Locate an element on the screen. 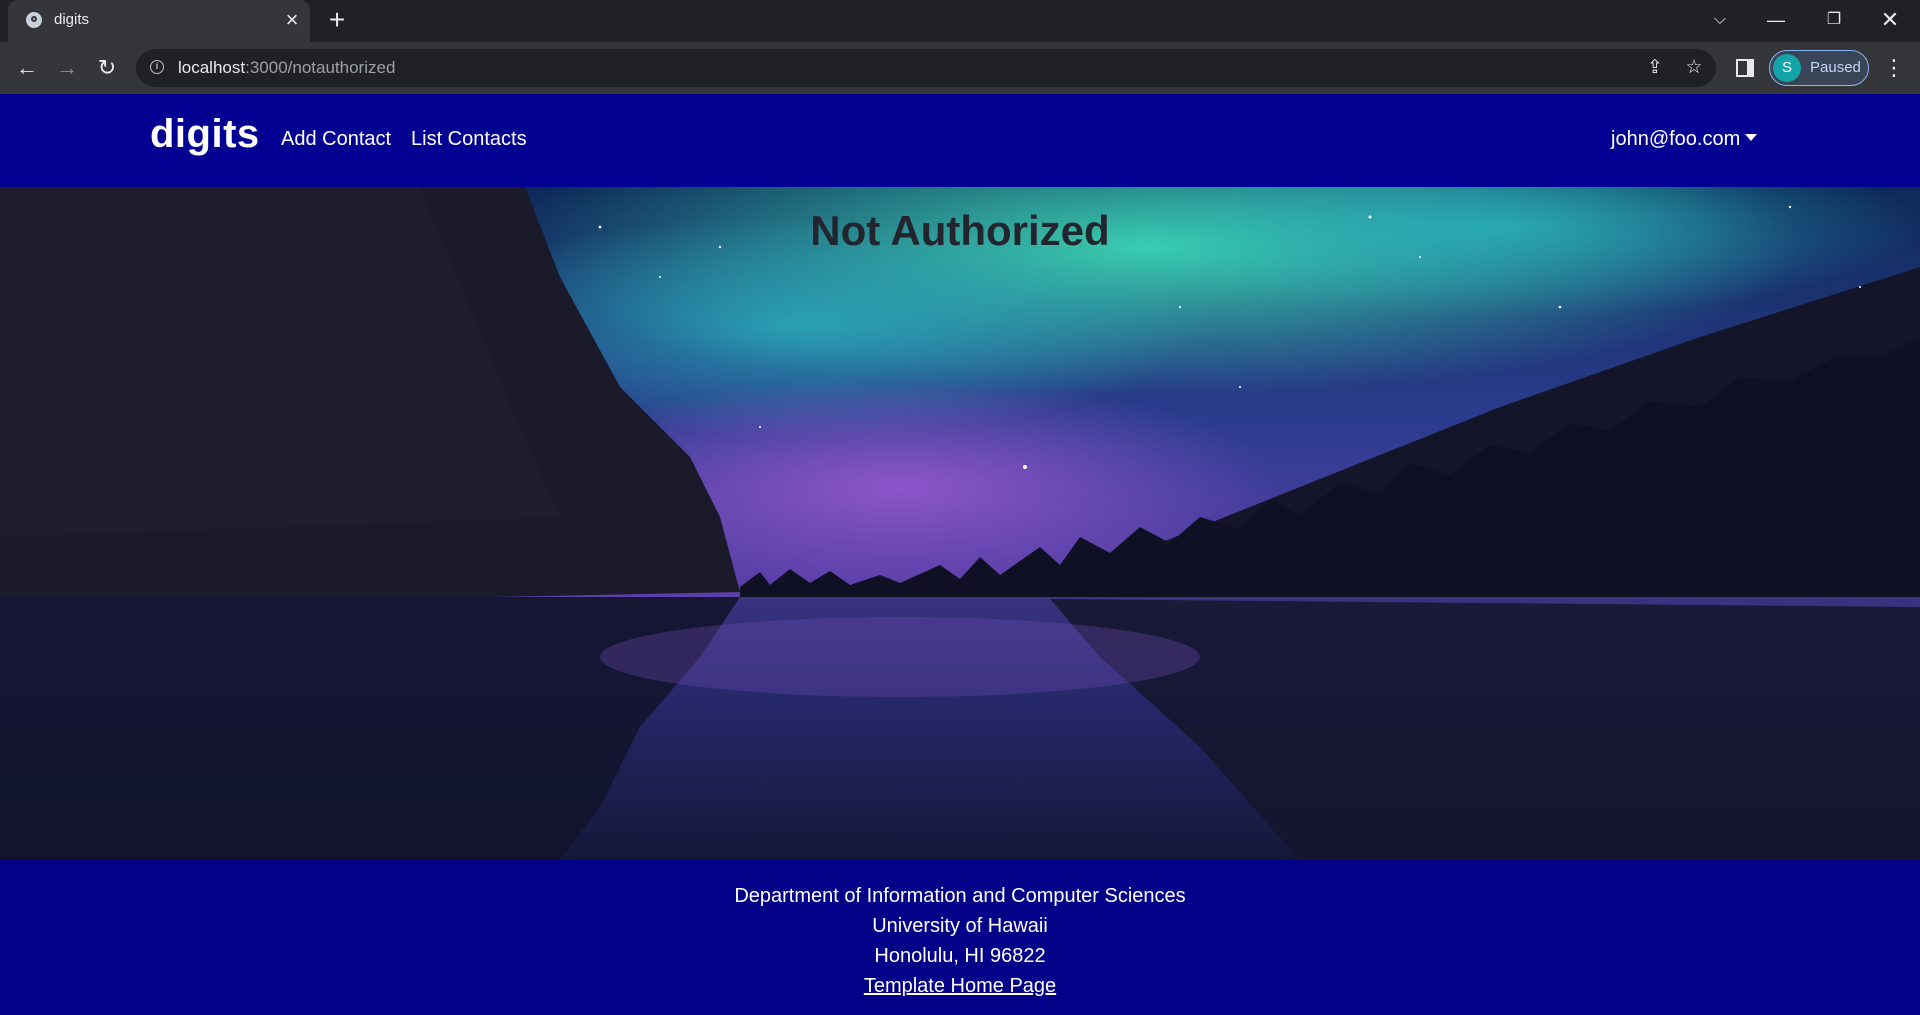  close-window-icon: ✕ is located at coordinates (1890, 20).